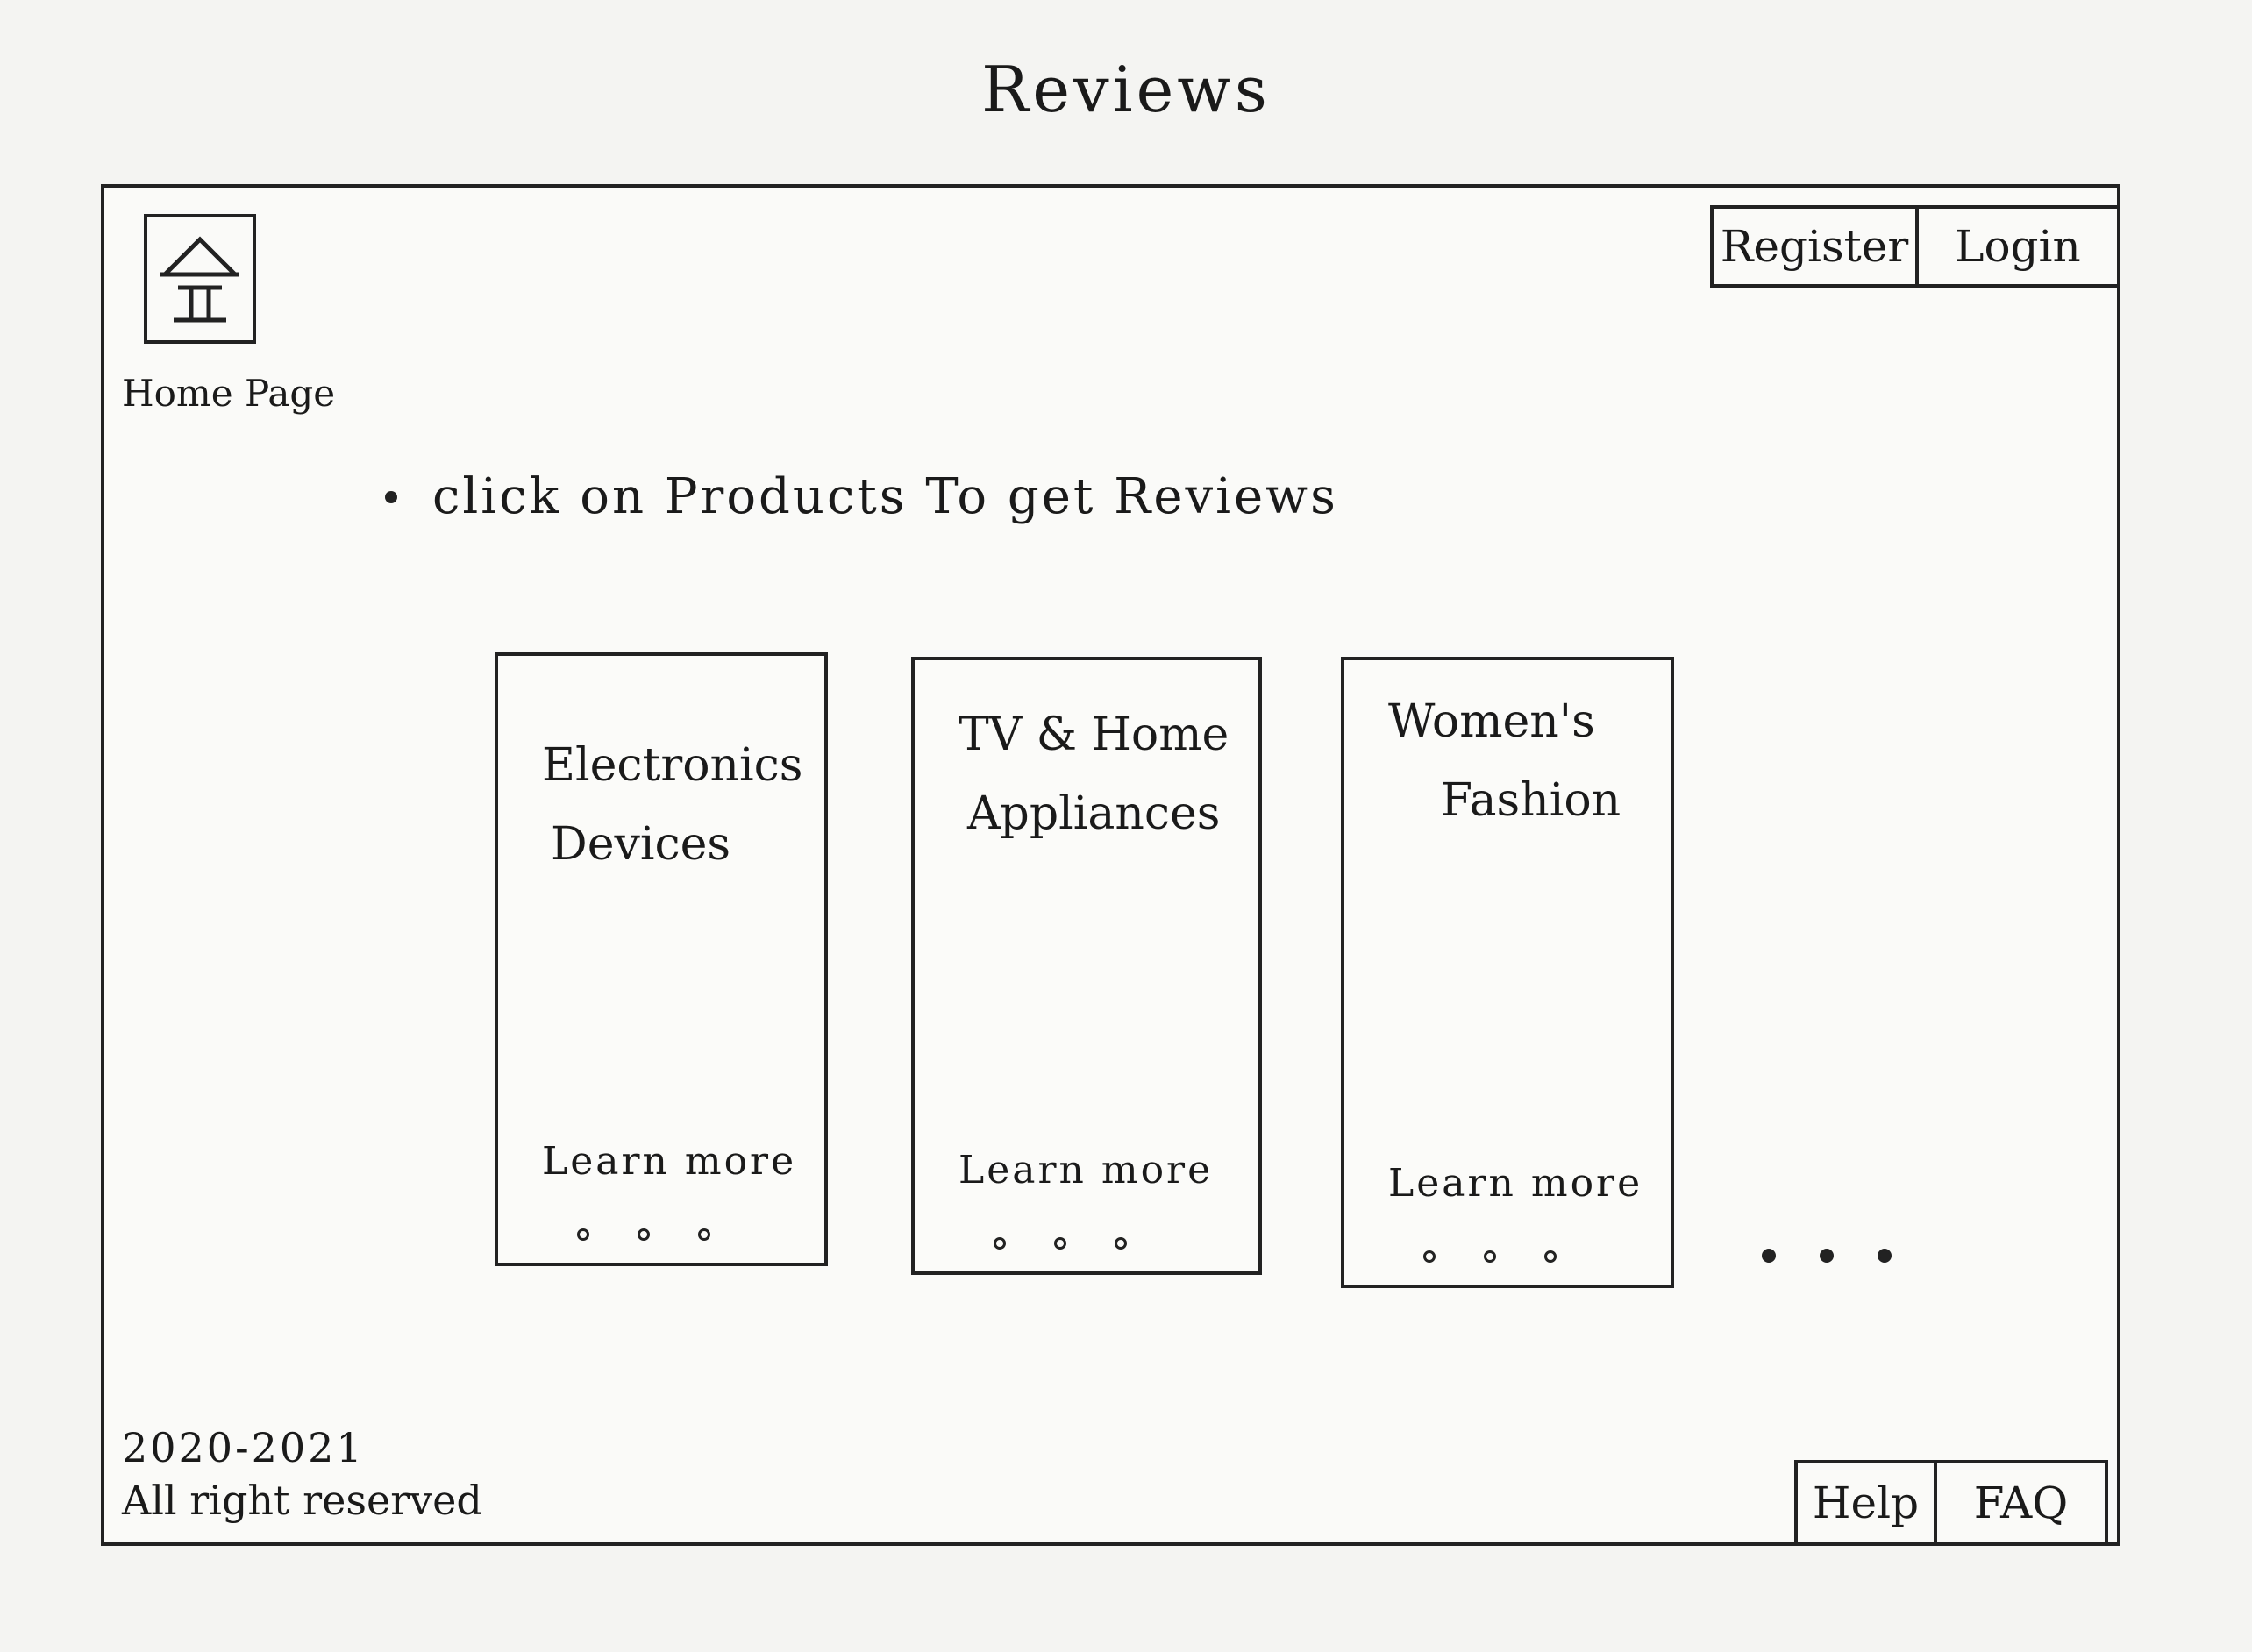 Image resolution: width=2252 pixels, height=1652 pixels. I want to click on product-card-womens-fashion: Women's Fashion Learn more, so click(1507, 972).